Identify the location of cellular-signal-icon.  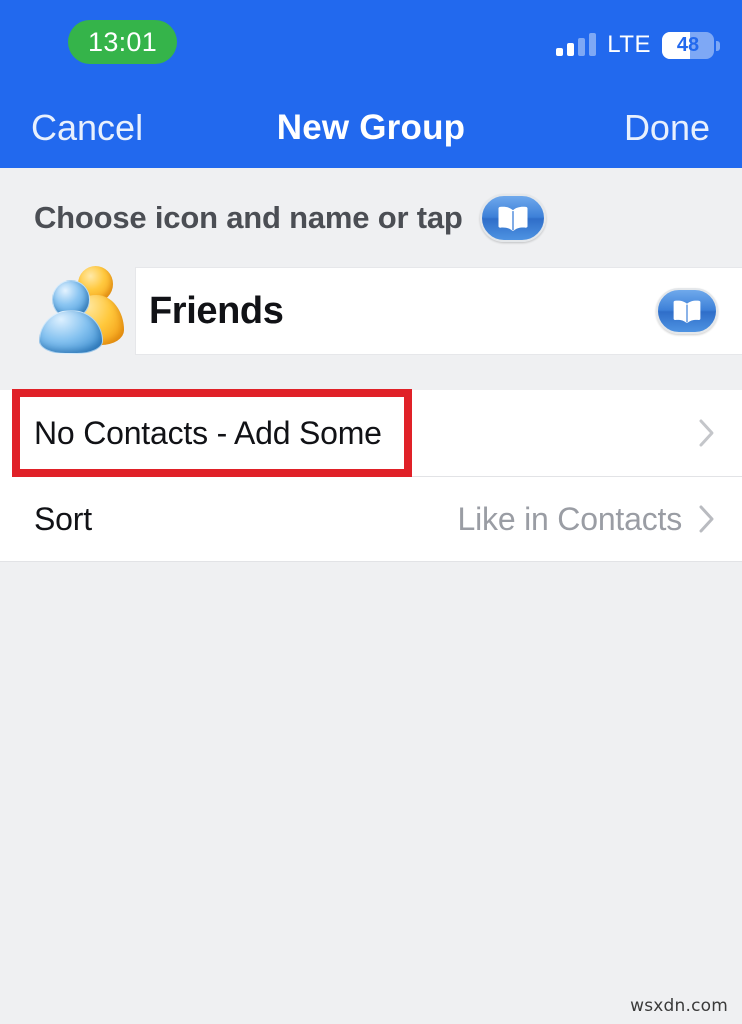
(576, 44).